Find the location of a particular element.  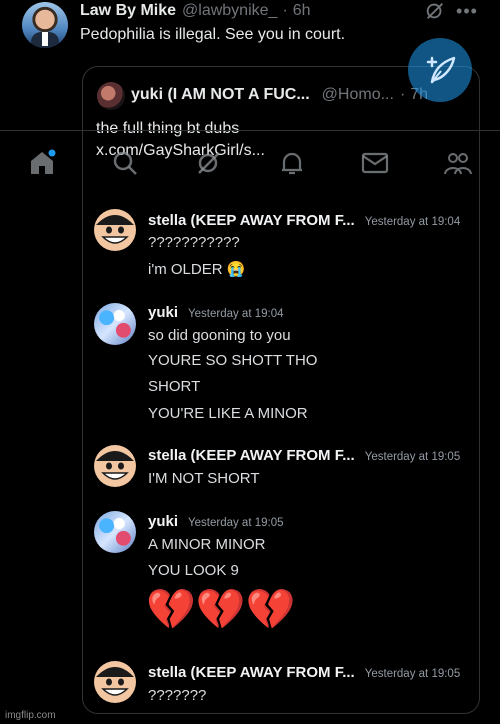

message-text: so did gooning to you is located at coordinates (219, 335).